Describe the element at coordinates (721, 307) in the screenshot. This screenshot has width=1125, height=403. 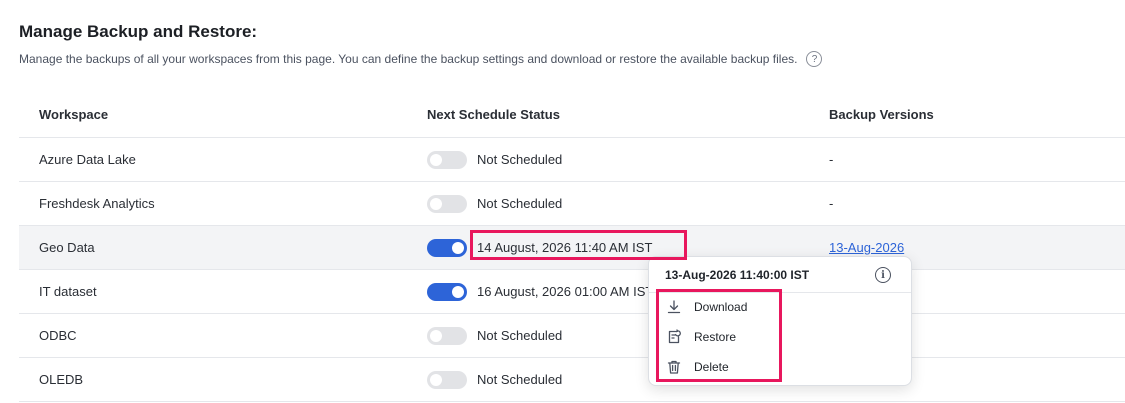
I see `download-label: Download` at that location.